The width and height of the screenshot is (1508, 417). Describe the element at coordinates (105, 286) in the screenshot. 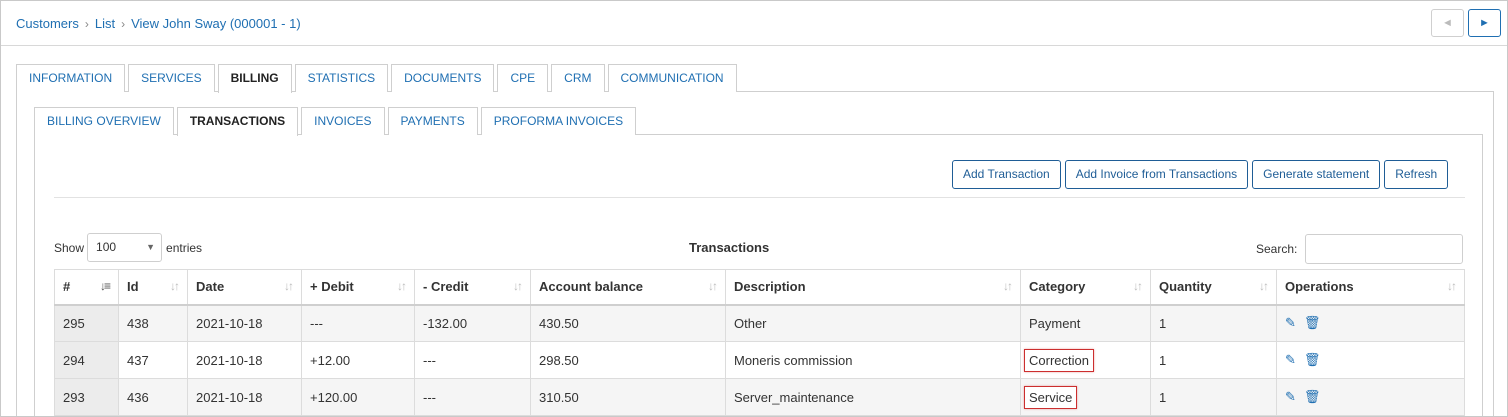

I see `sort-desc-icon: ↓≡` at that location.